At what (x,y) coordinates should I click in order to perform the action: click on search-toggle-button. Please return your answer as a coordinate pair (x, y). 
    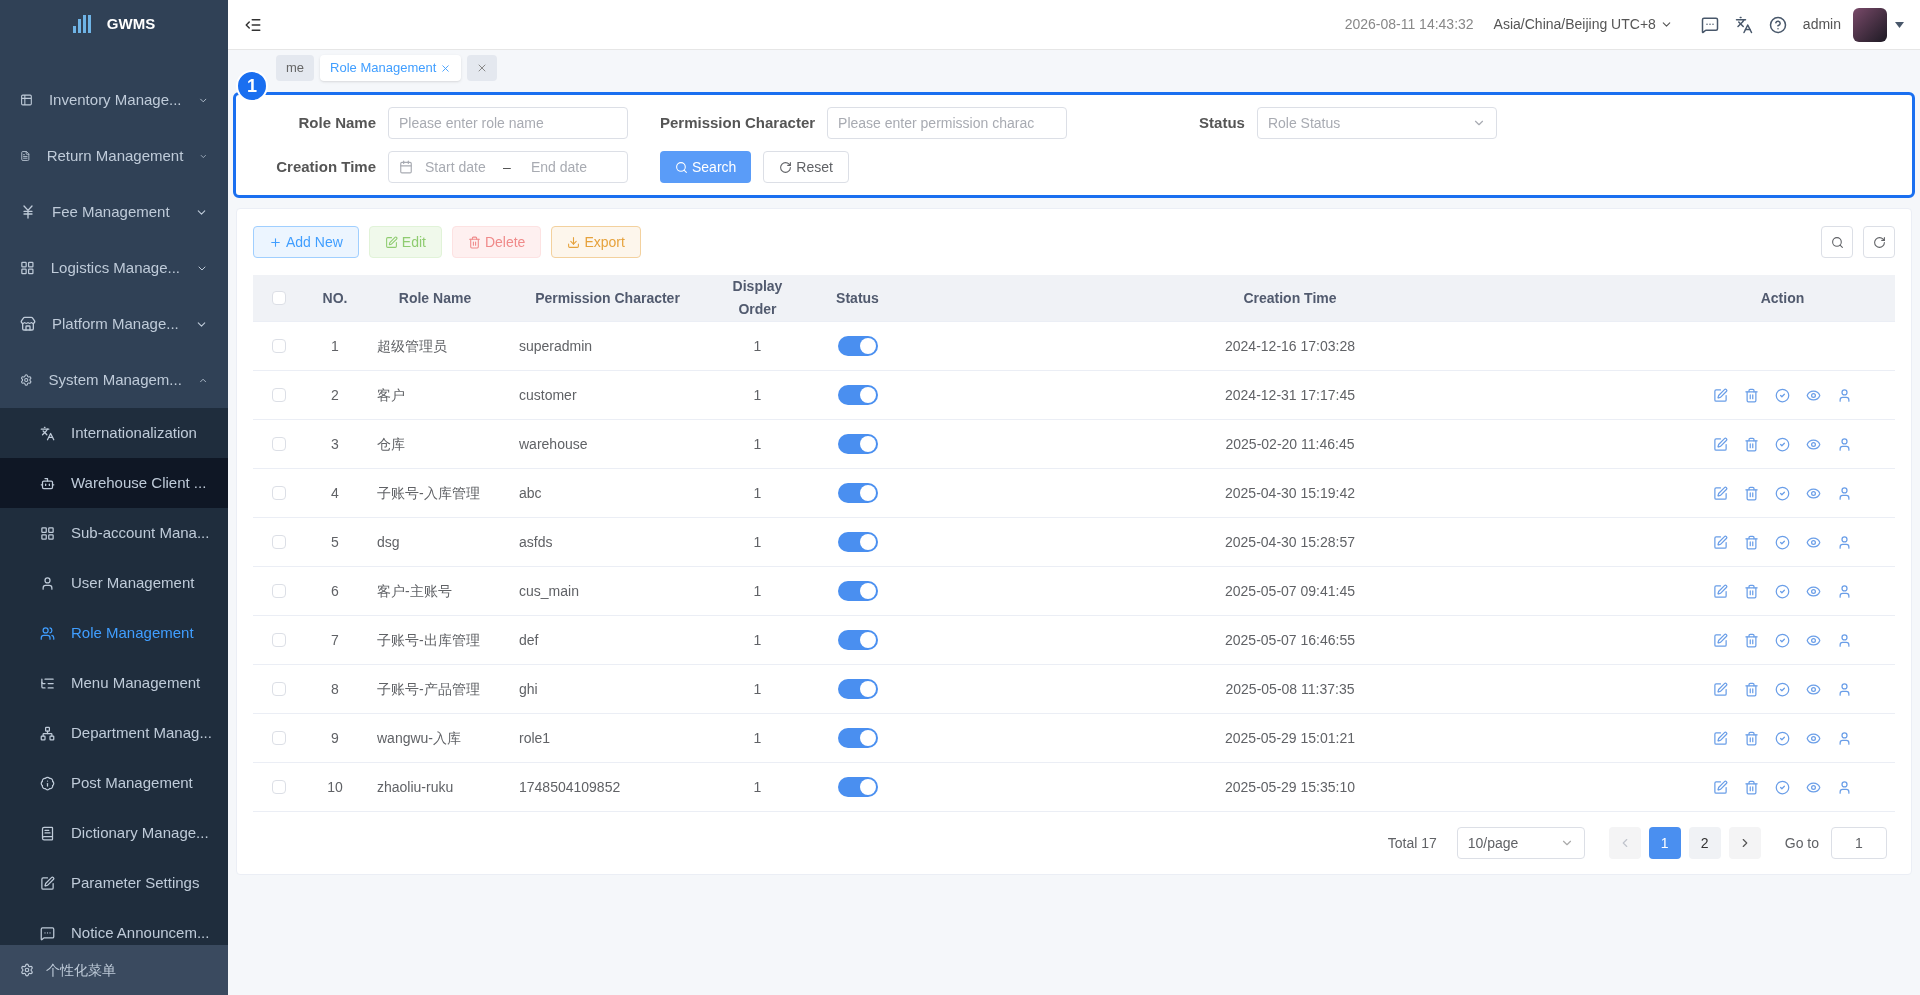
    Looking at the image, I should click on (1837, 242).